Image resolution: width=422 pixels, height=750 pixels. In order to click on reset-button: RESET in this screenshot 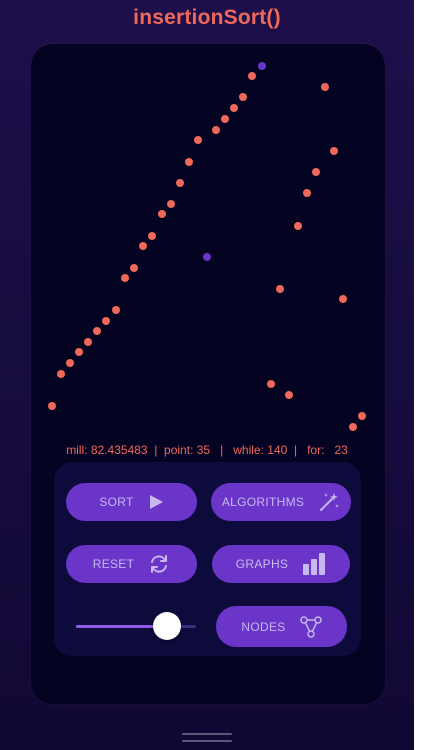, I will do `click(131, 564)`.